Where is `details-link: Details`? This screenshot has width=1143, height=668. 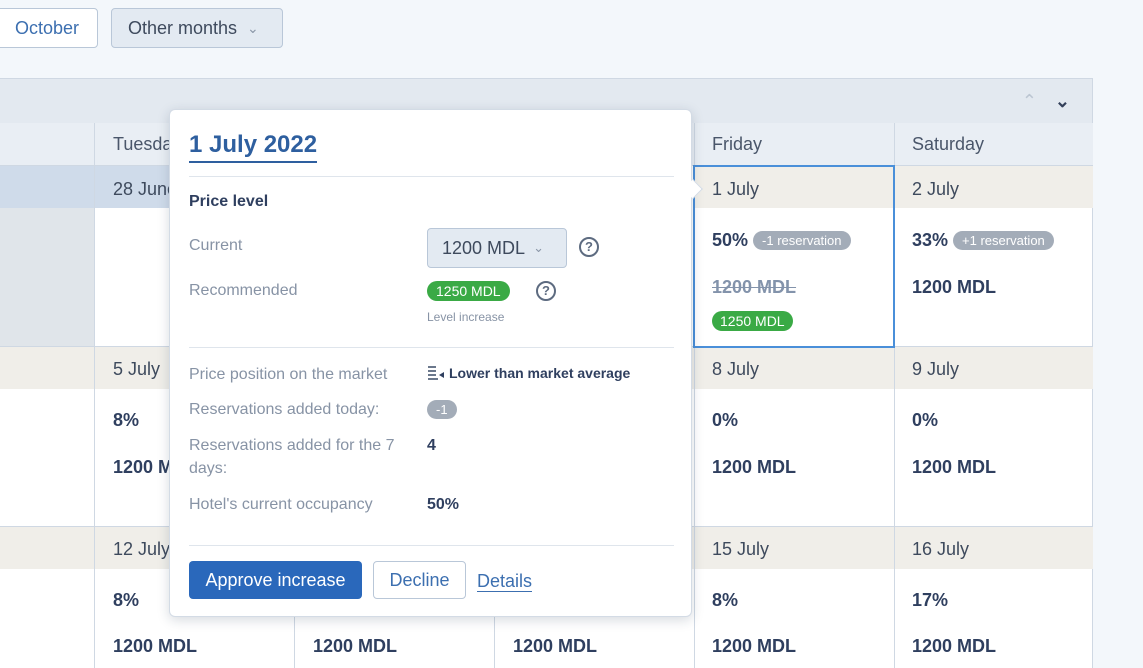
details-link: Details is located at coordinates (505, 581).